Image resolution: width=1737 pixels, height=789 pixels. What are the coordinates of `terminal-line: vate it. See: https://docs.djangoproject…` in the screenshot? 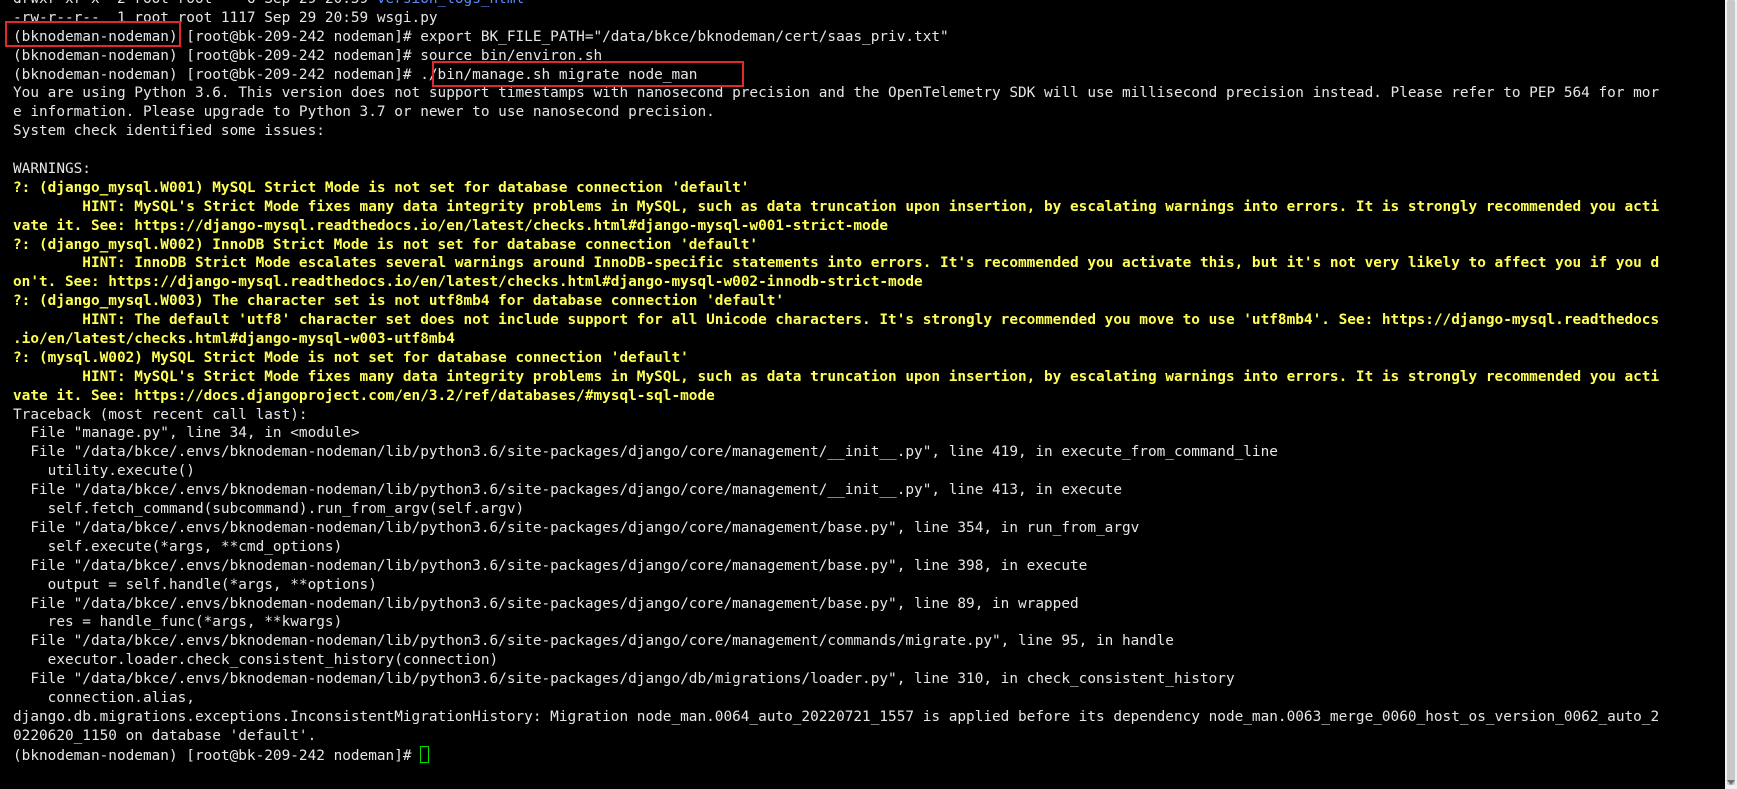 It's located at (836, 396).